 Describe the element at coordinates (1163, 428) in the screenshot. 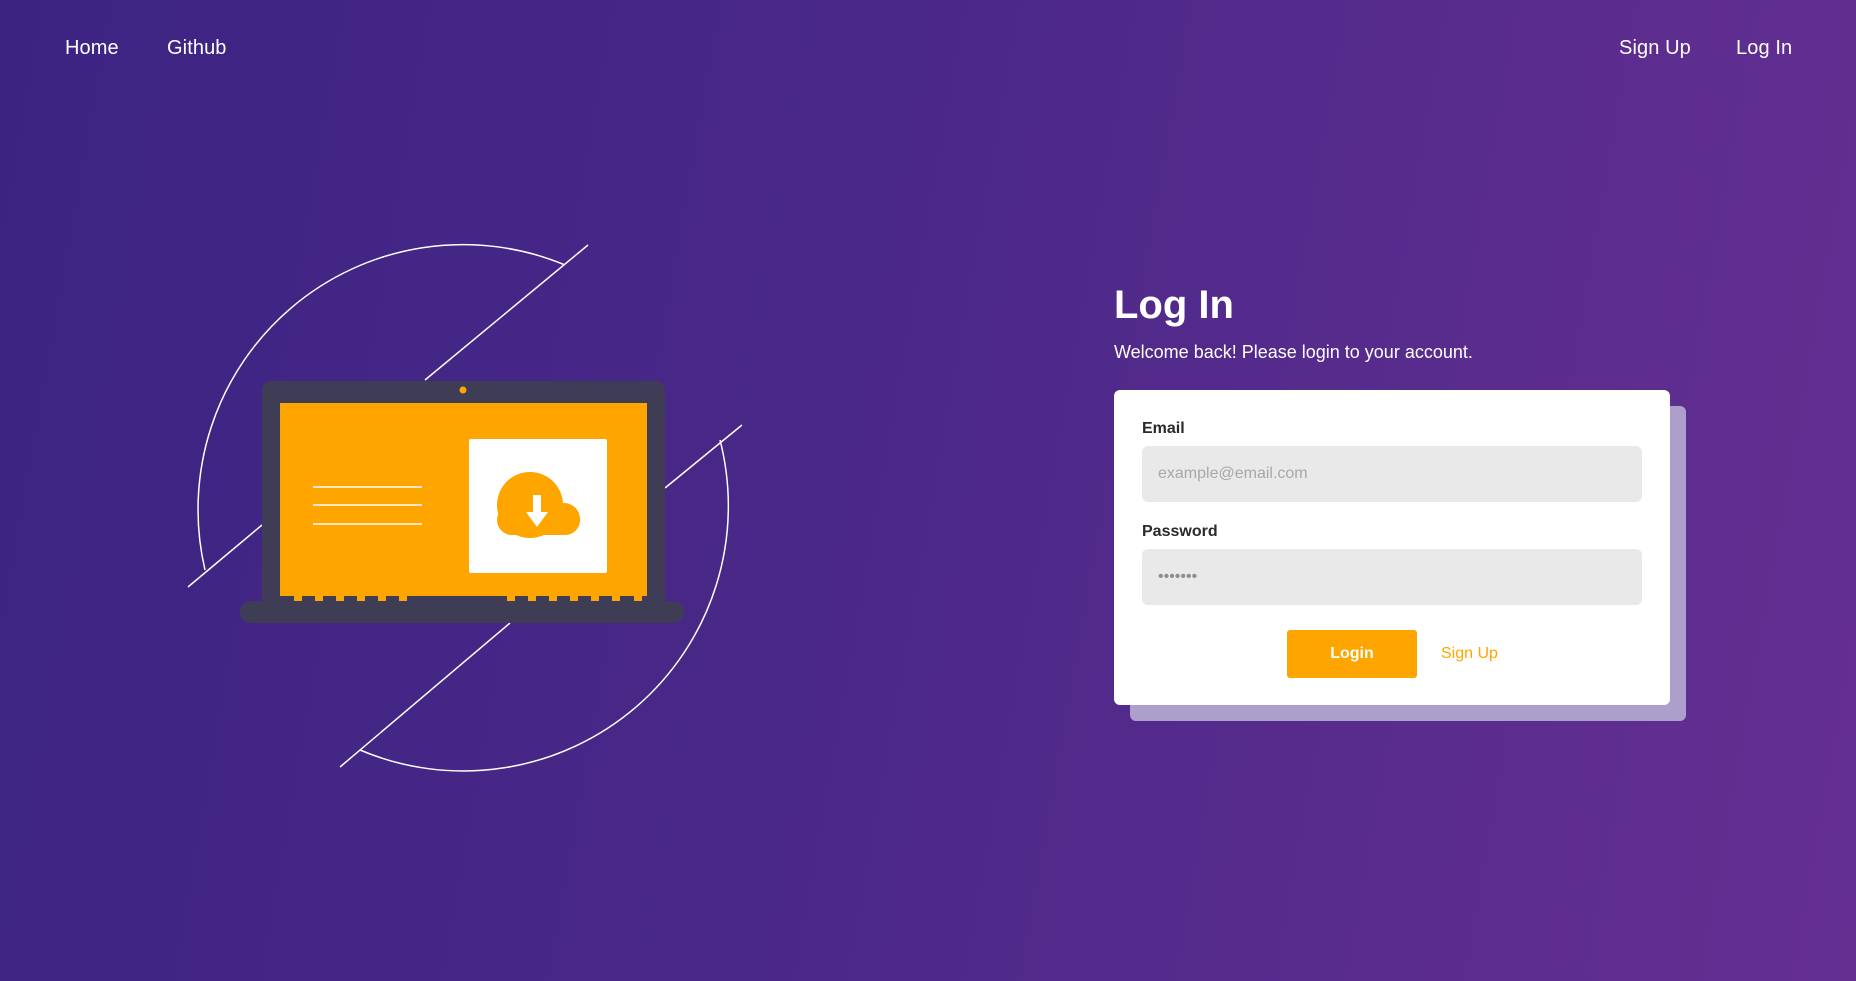

I see `email-label: Email` at that location.